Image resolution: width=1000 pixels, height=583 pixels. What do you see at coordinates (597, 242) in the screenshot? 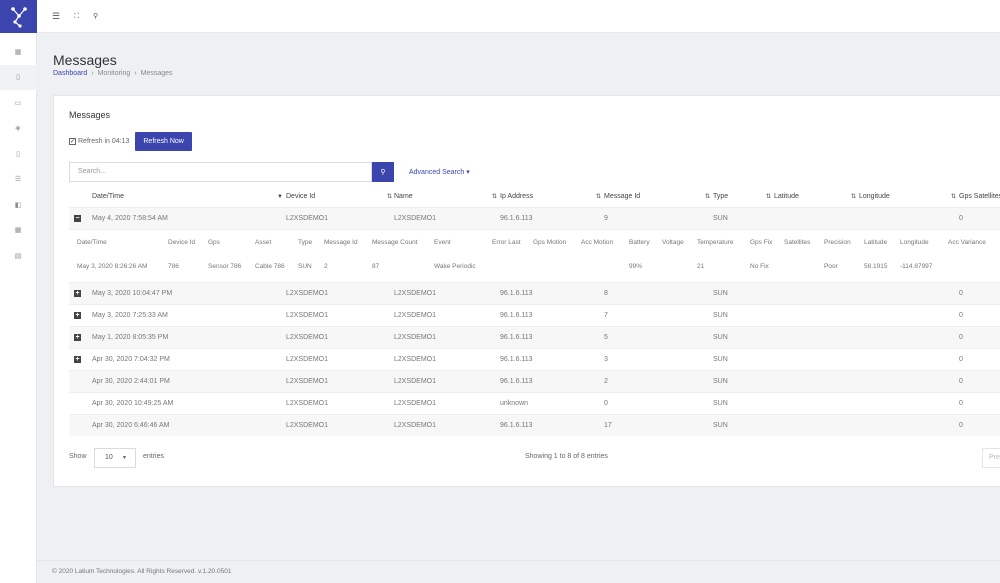
I see `detail-header: Acc Motion` at bounding box center [597, 242].